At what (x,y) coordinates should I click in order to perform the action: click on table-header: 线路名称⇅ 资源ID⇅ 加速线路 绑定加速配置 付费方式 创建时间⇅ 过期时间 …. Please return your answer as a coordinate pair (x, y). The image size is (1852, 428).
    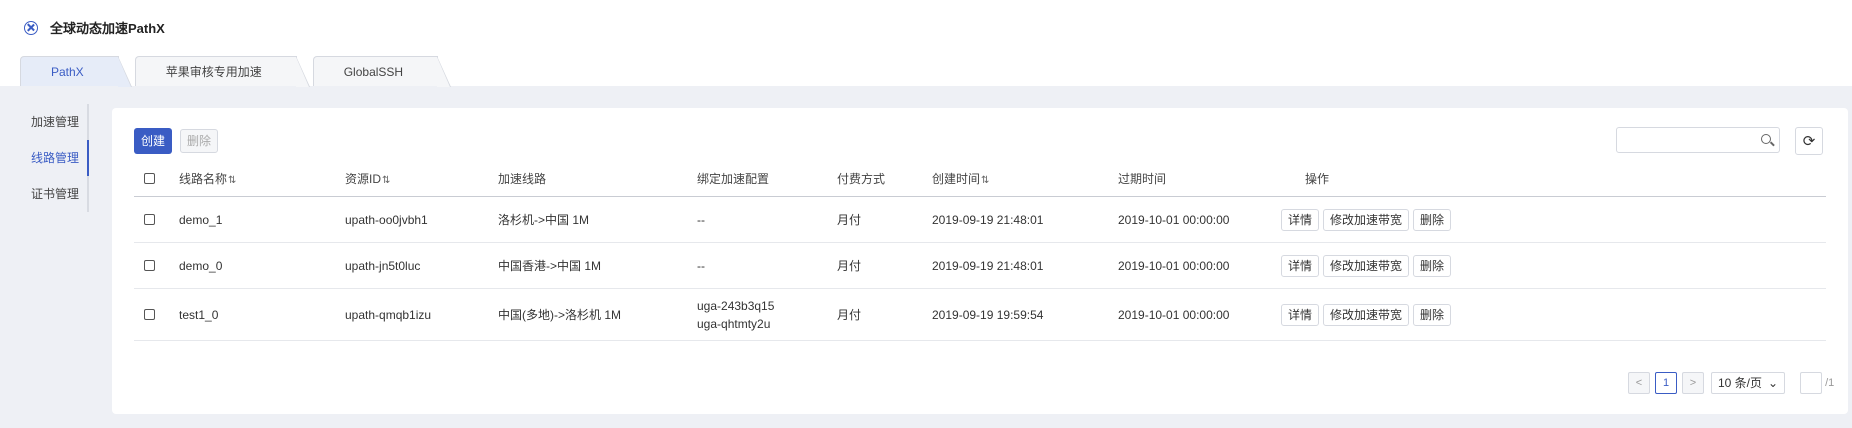
    Looking at the image, I should click on (980, 179).